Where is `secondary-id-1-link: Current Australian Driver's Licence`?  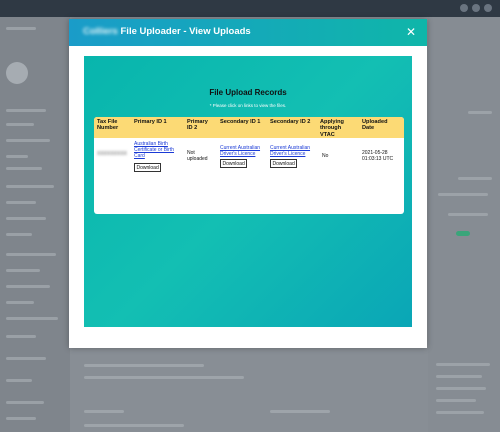
secondary-id-1-link: Current Australian Driver's Licence is located at coordinates (240, 151).